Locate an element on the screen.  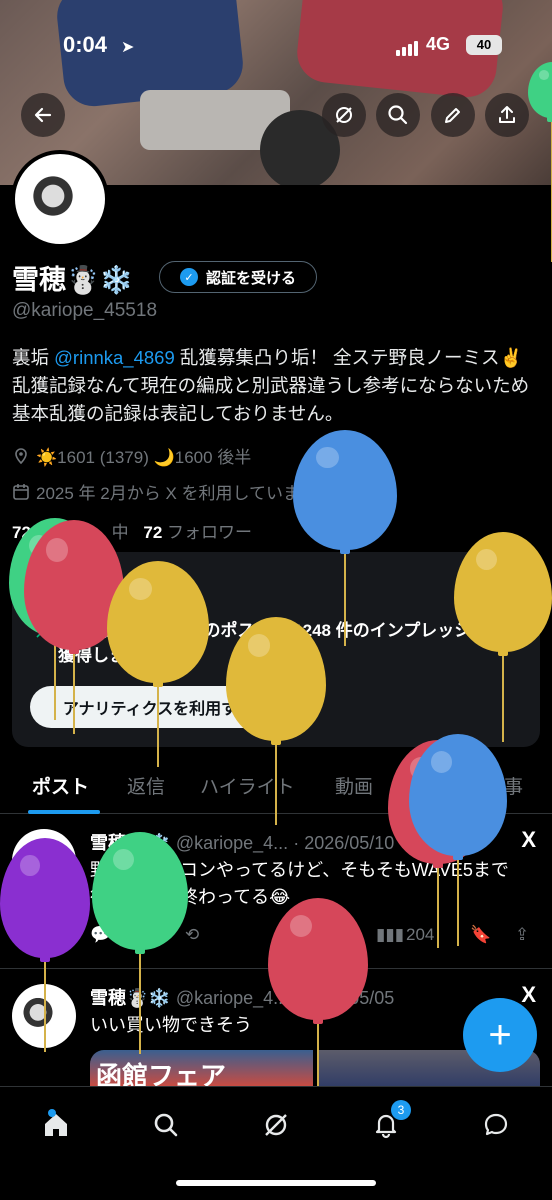
grok-button is located at coordinates (344, 115).